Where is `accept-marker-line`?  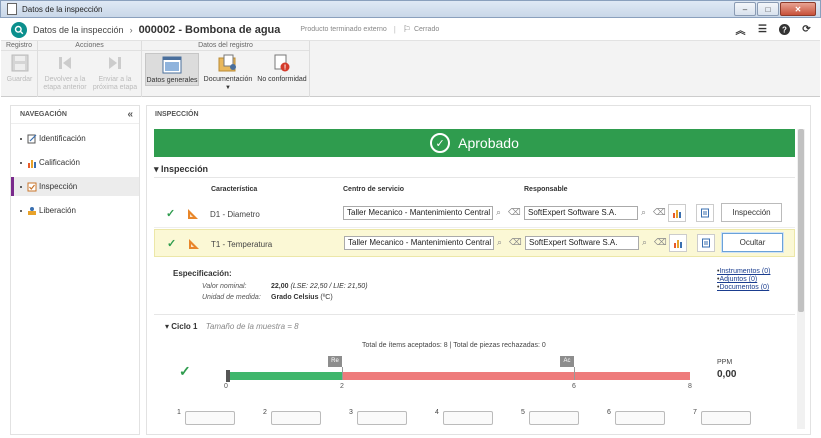
accept-marker-line is located at coordinates (574, 373).